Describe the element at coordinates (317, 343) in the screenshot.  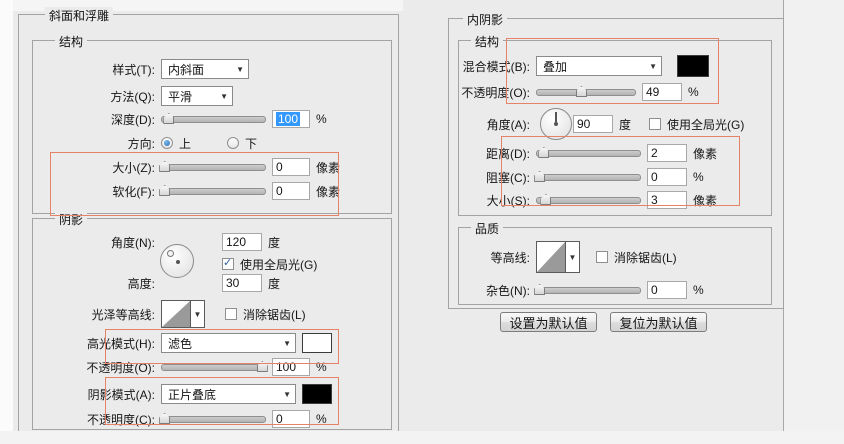
I see `highlight-color-swatch` at that location.